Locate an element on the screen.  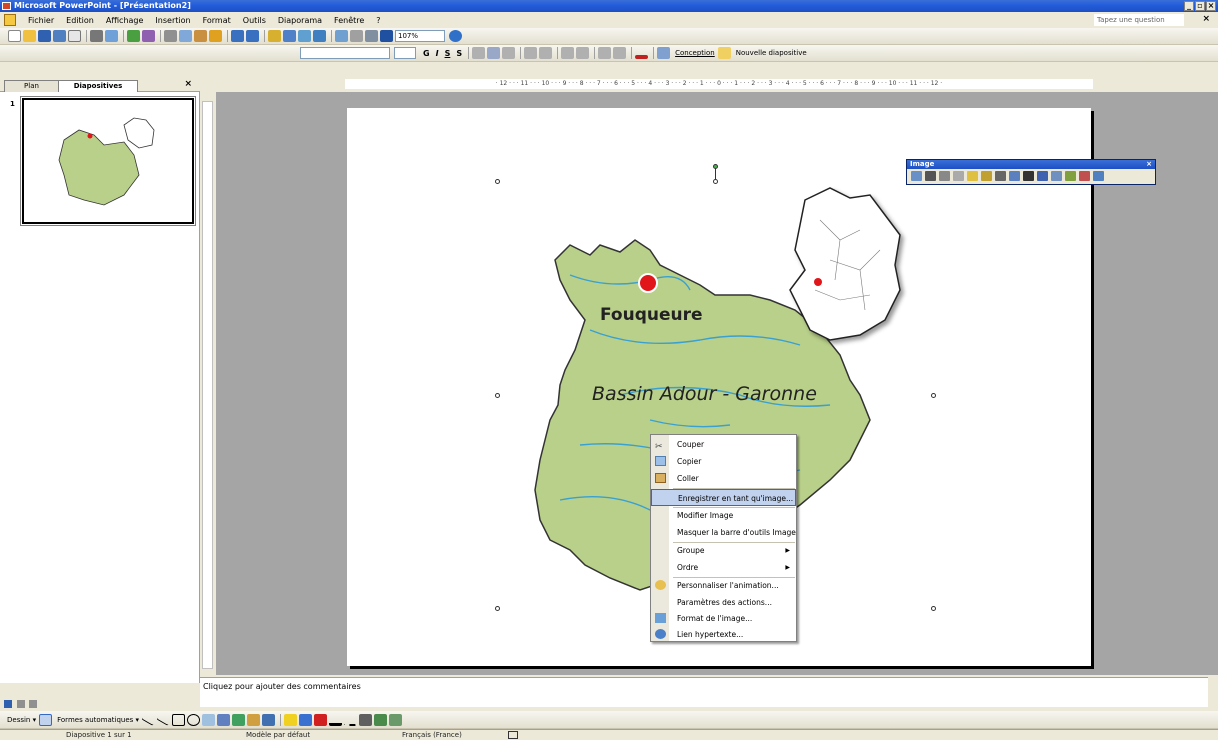
rectangle-icon is located at coordinates (179, 719).